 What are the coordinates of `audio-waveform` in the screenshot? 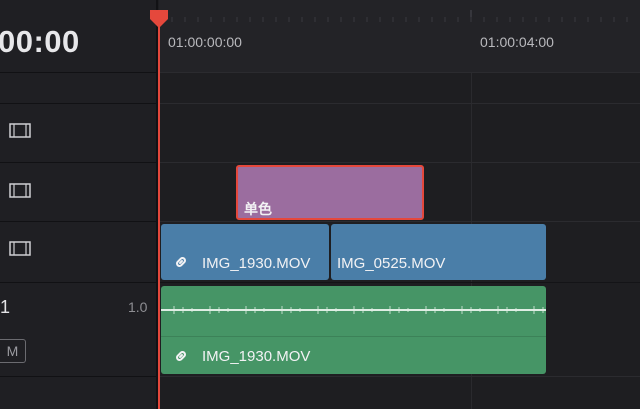 It's located at (353, 310).